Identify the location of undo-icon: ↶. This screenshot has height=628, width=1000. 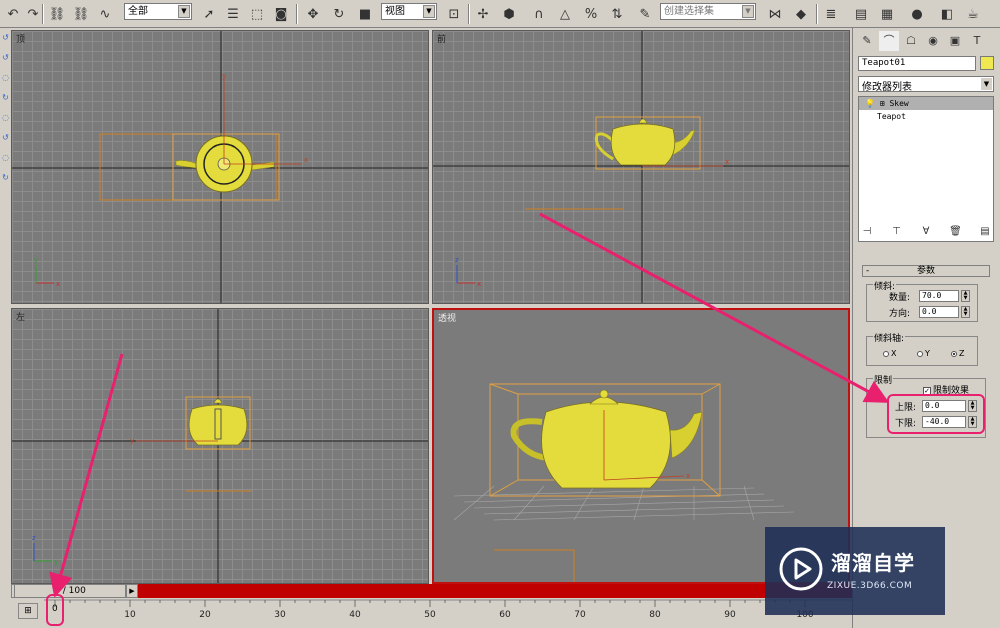
(13, 14).